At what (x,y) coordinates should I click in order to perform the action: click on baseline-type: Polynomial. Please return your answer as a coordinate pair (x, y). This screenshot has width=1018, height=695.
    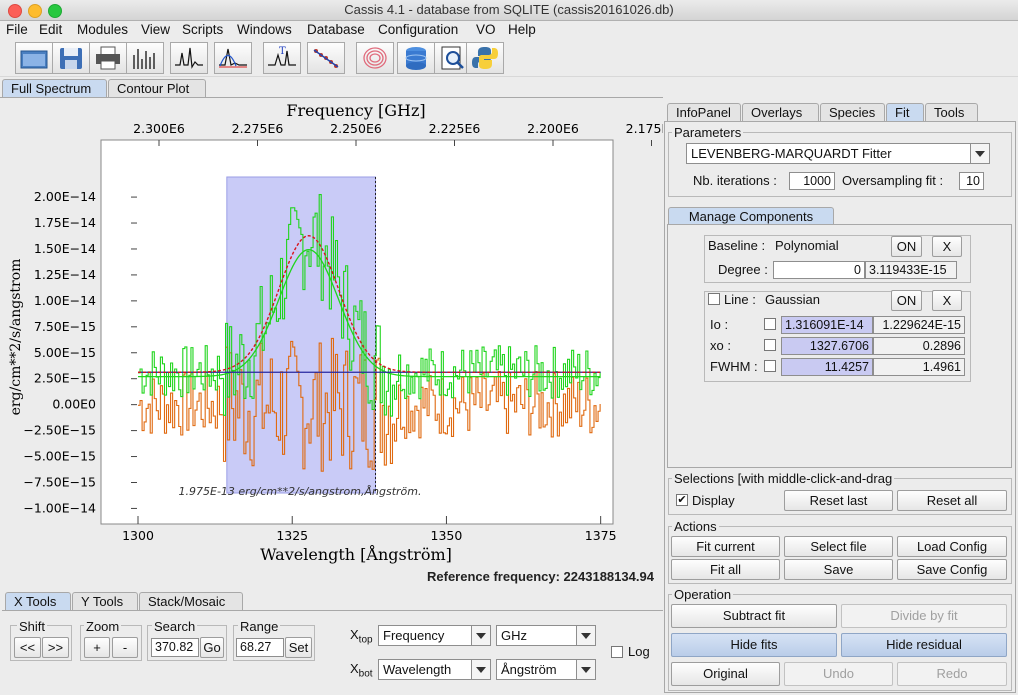
    Looking at the image, I should click on (807, 245).